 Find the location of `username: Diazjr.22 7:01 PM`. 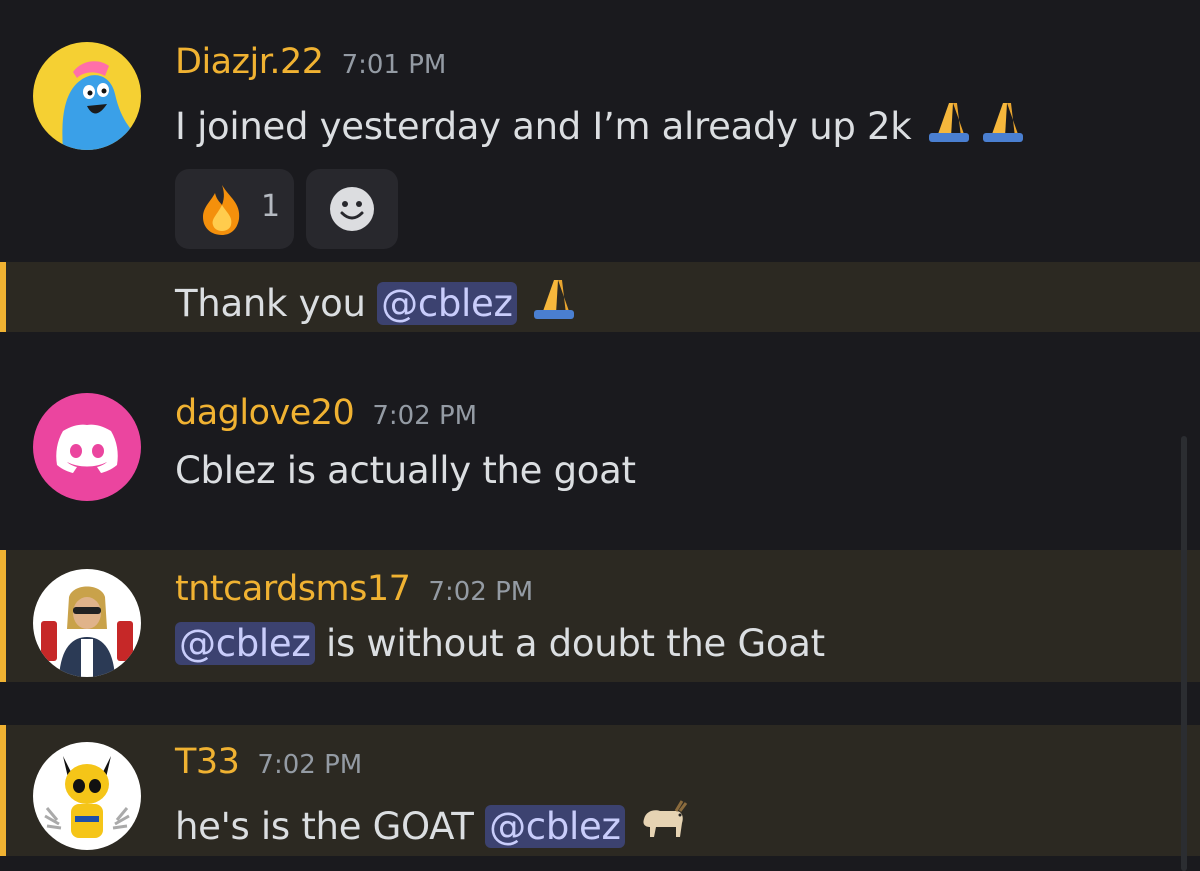

username: Diazjr.22 7:01 PM is located at coordinates (310, 62).